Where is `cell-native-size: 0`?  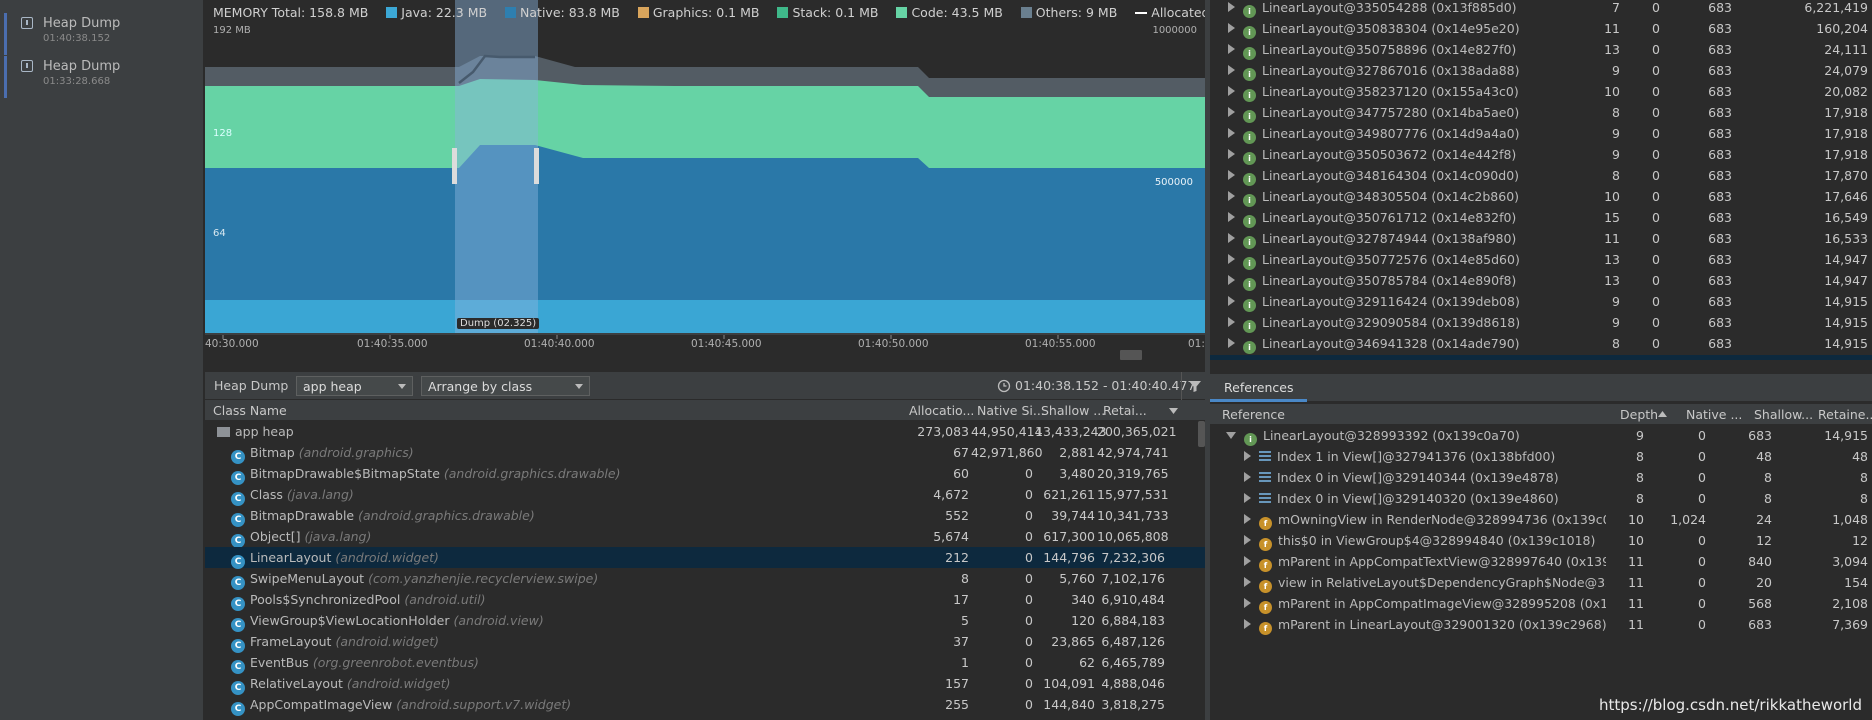
cell-native-size: 0 is located at coordinates (1029, 620).